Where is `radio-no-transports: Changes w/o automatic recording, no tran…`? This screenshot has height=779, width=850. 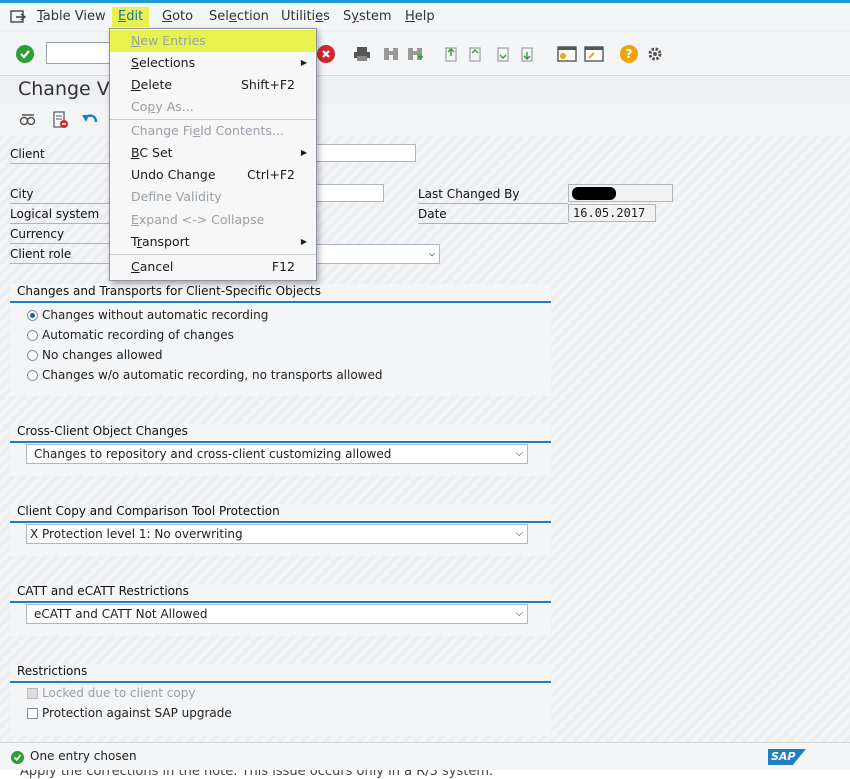 radio-no-transports: Changes w/o automatic recording, no tran… is located at coordinates (205, 375).